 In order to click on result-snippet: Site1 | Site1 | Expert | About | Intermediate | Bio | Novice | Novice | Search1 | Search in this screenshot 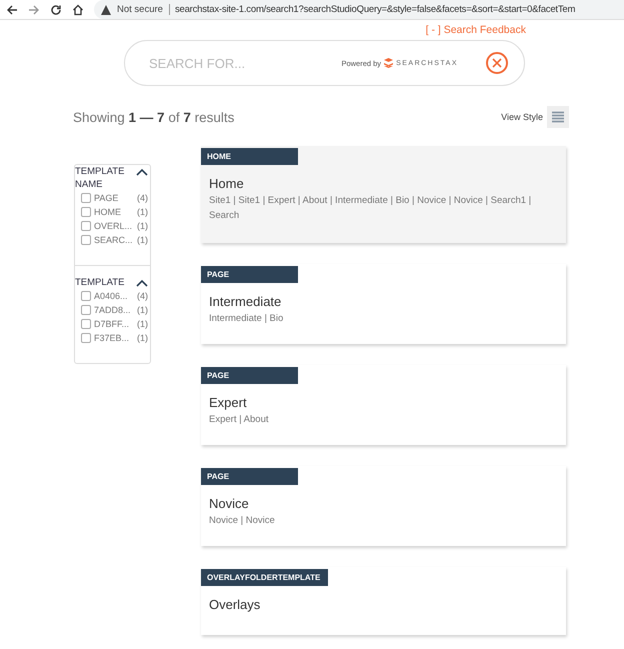, I will do `click(370, 208)`.